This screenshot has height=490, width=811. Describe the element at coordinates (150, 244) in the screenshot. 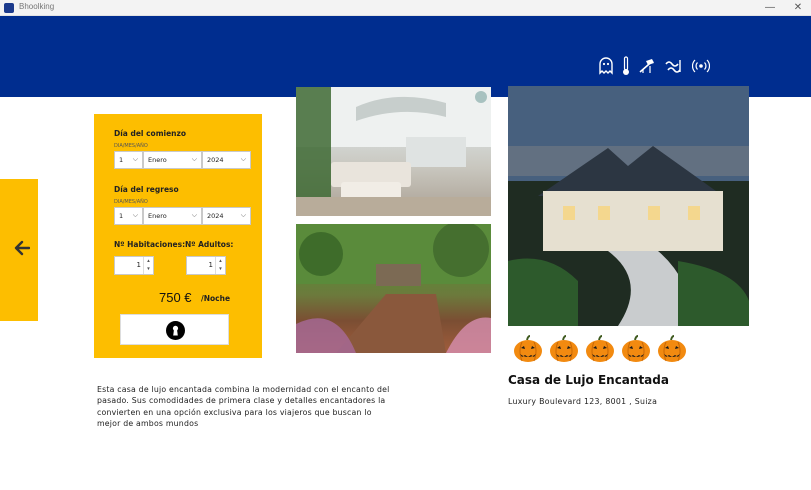

I see `rooms-label: Nº Habitaciones:` at that location.